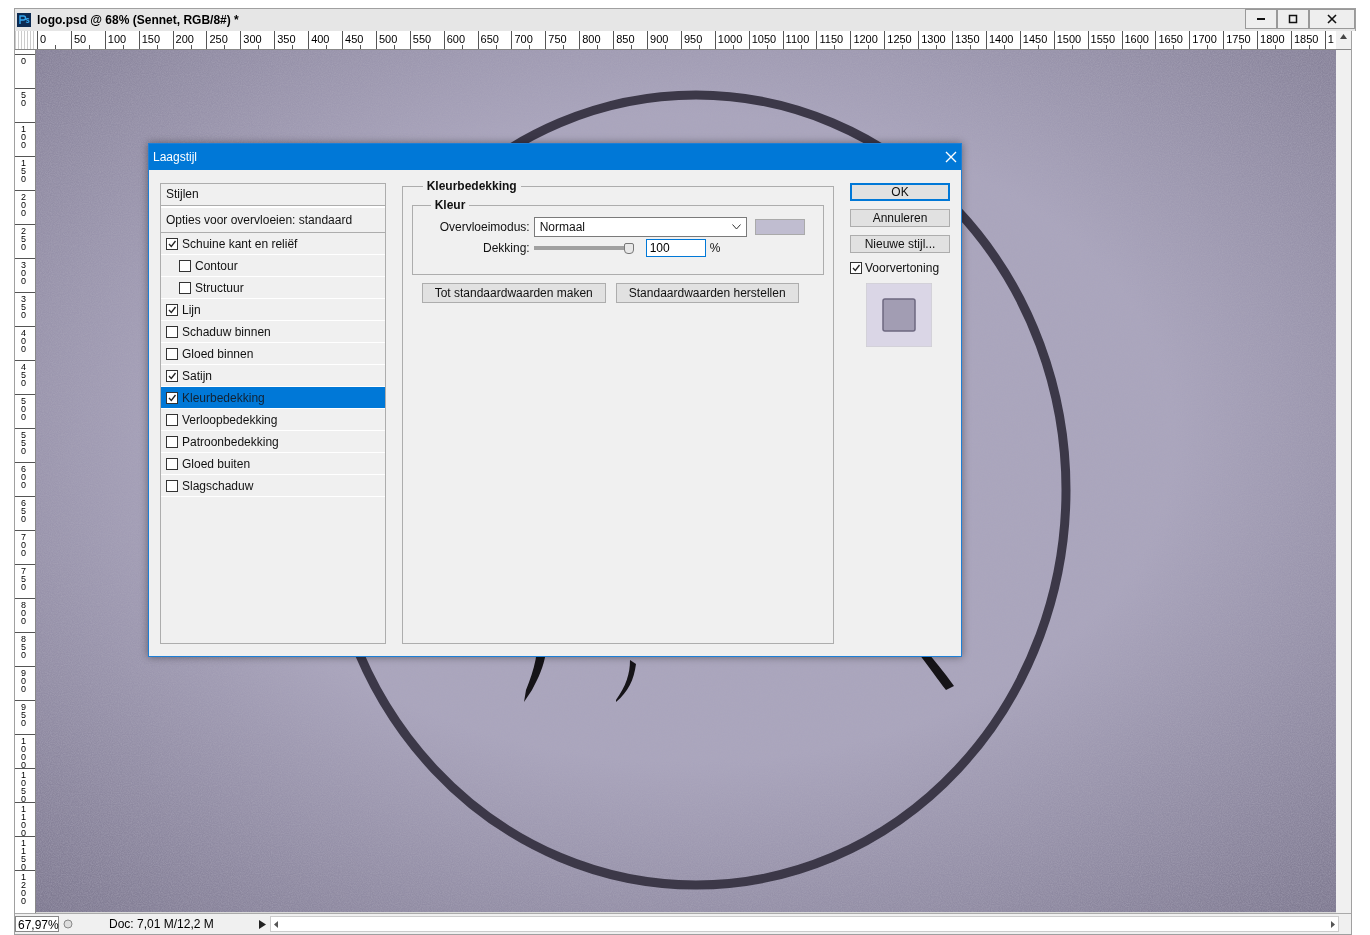 This screenshot has height=935, width=1370. I want to click on close-button, so click(1332, 19).